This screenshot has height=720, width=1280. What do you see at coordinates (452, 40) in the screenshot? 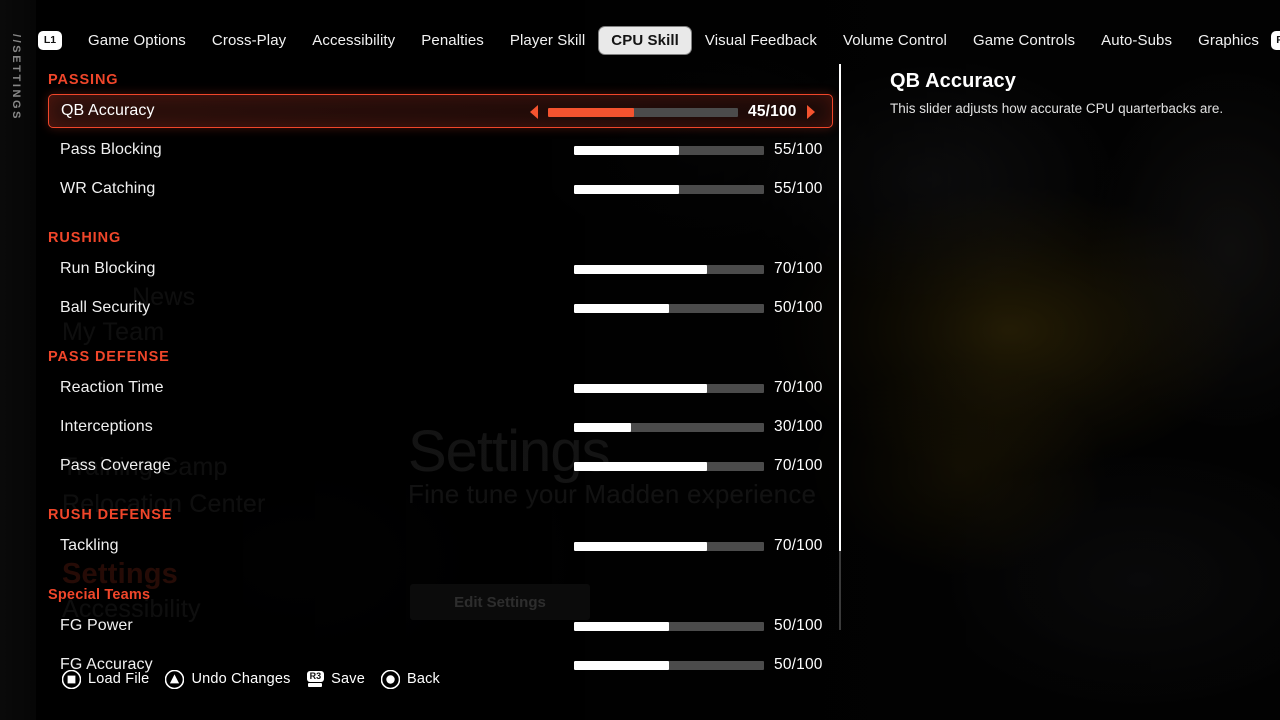
I see `tab-penalties: Penalties` at bounding box center [452, 40].